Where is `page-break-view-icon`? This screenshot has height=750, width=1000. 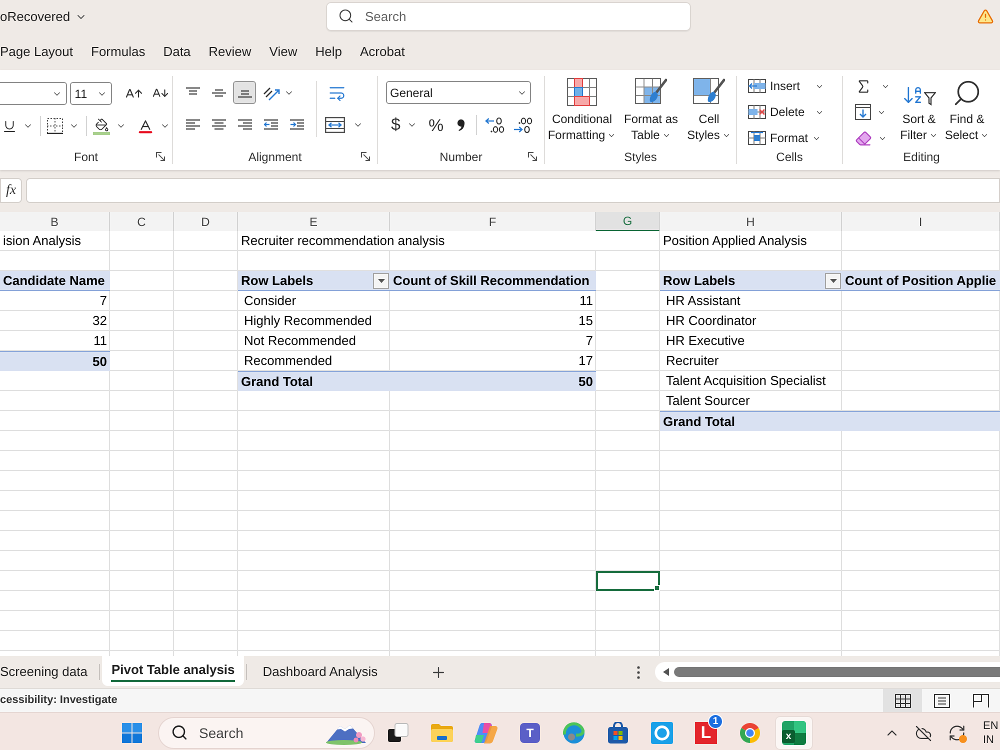 page-break-view-icon is located at coordinates (980, 701).